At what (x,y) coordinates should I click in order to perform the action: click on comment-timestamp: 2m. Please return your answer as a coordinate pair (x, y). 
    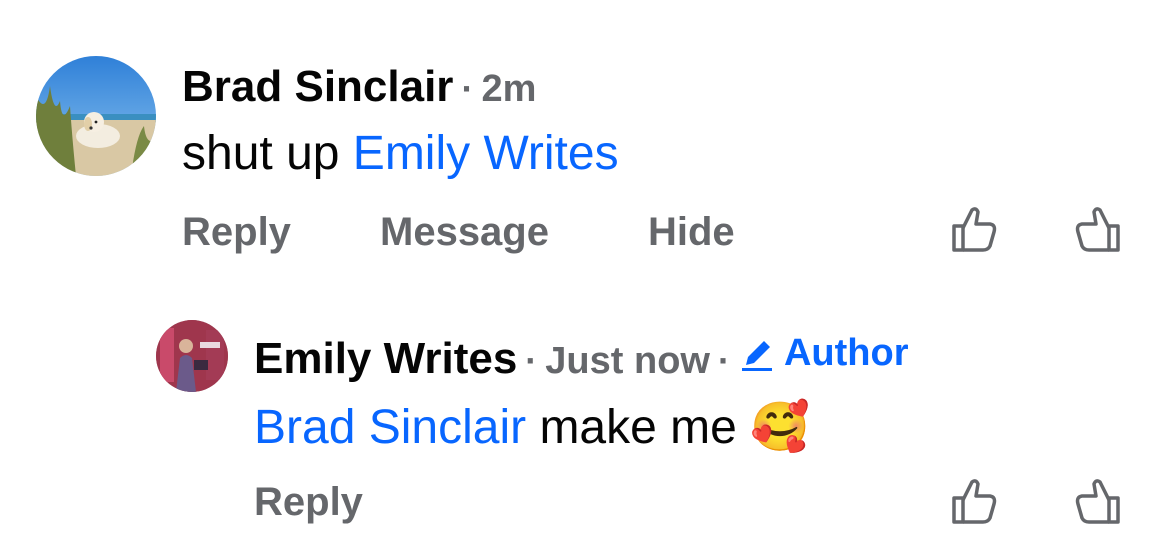
    Looking at the image, I should click on (508, 89).